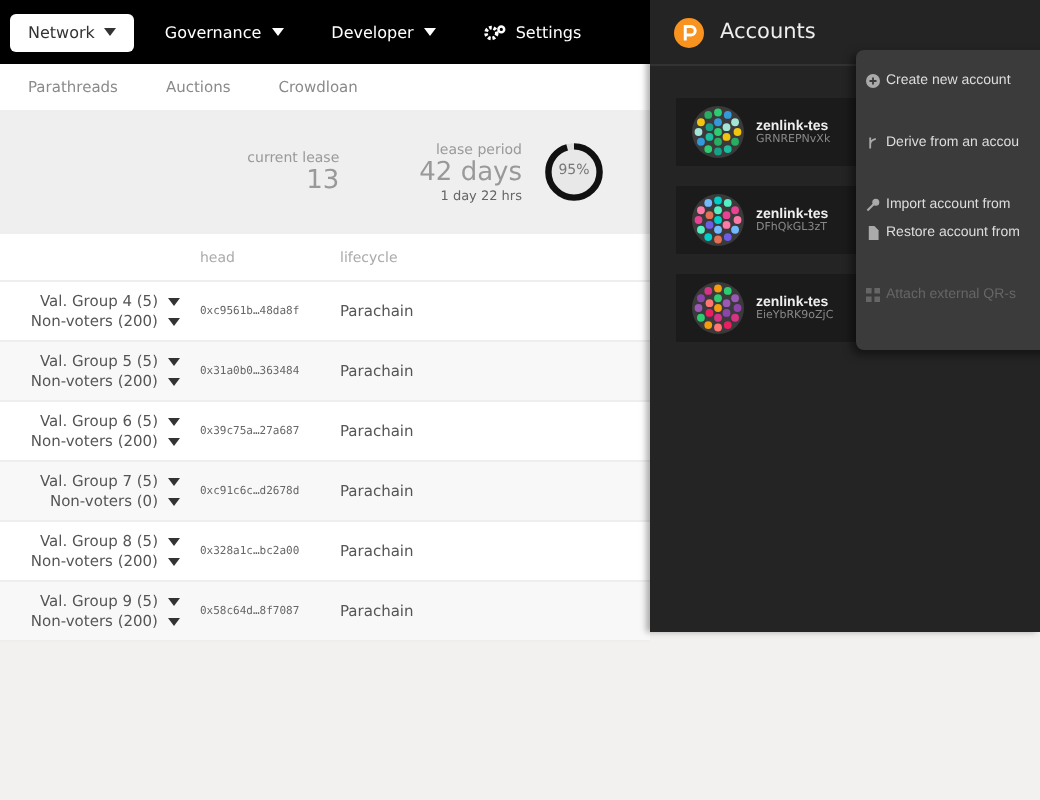 The height and width of the screenshot is (800, 1040). Describe the element at coordinates (323, 180) in the screenshot. I see `stat-value: 13` at that location.